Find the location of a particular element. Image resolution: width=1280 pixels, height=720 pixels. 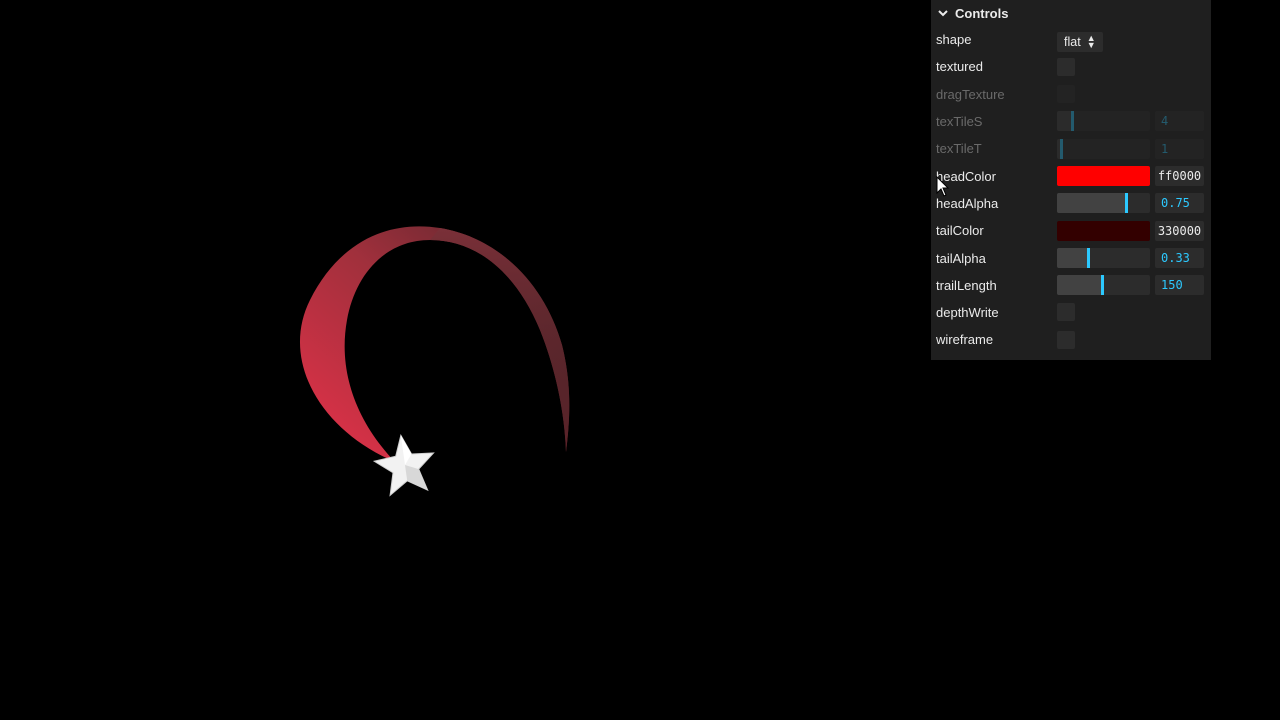

texTileS-slider is located at coordinates (1103, 121).